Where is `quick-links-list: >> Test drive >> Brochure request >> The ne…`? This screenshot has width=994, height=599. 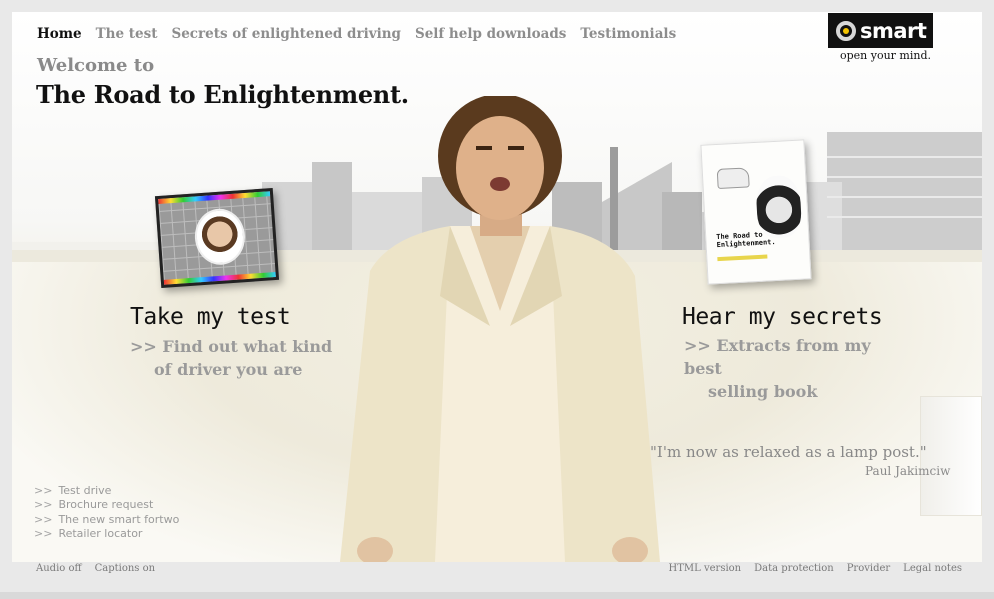 quick-links-list: >> Test drive >> Brochure request >> The ne… is located at coordinates (106, 512).